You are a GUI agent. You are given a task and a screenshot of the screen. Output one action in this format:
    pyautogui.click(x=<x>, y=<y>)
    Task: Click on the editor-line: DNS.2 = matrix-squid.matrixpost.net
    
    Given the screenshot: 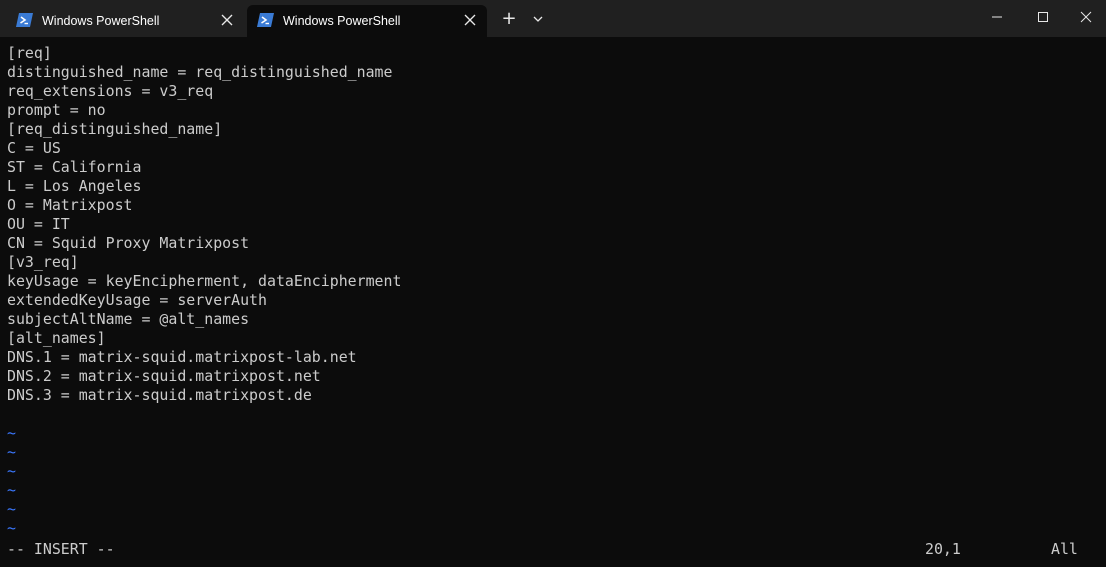 What is the action you would take?
    pyautogui.click(x=164, y=376)
    